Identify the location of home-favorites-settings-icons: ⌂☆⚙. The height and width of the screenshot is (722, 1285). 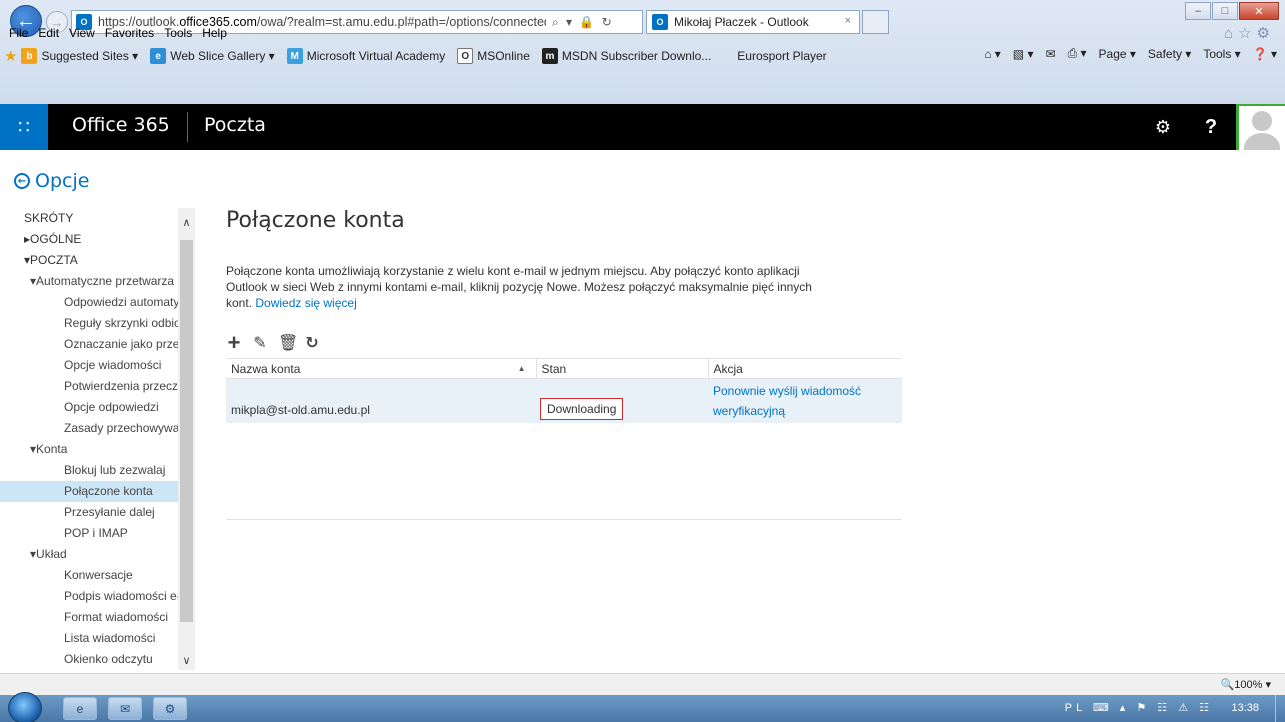
(1249, 33).